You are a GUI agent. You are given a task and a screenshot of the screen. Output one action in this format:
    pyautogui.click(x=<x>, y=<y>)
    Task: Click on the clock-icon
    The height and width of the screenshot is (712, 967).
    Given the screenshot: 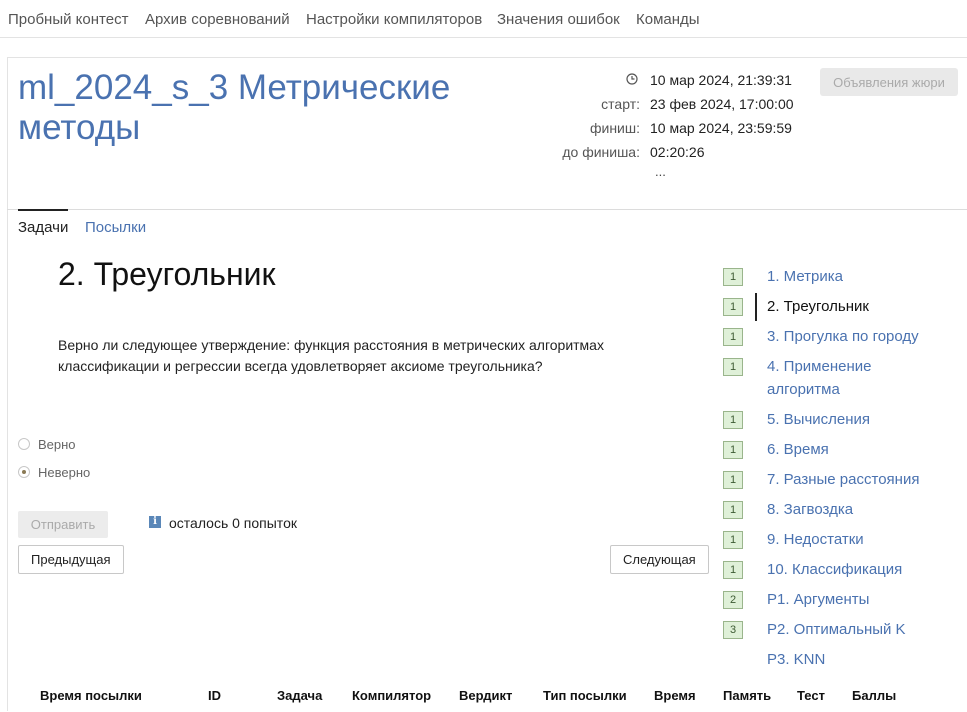 What is the action you would take?
    pyautogui.click(x=632, y=79)
    